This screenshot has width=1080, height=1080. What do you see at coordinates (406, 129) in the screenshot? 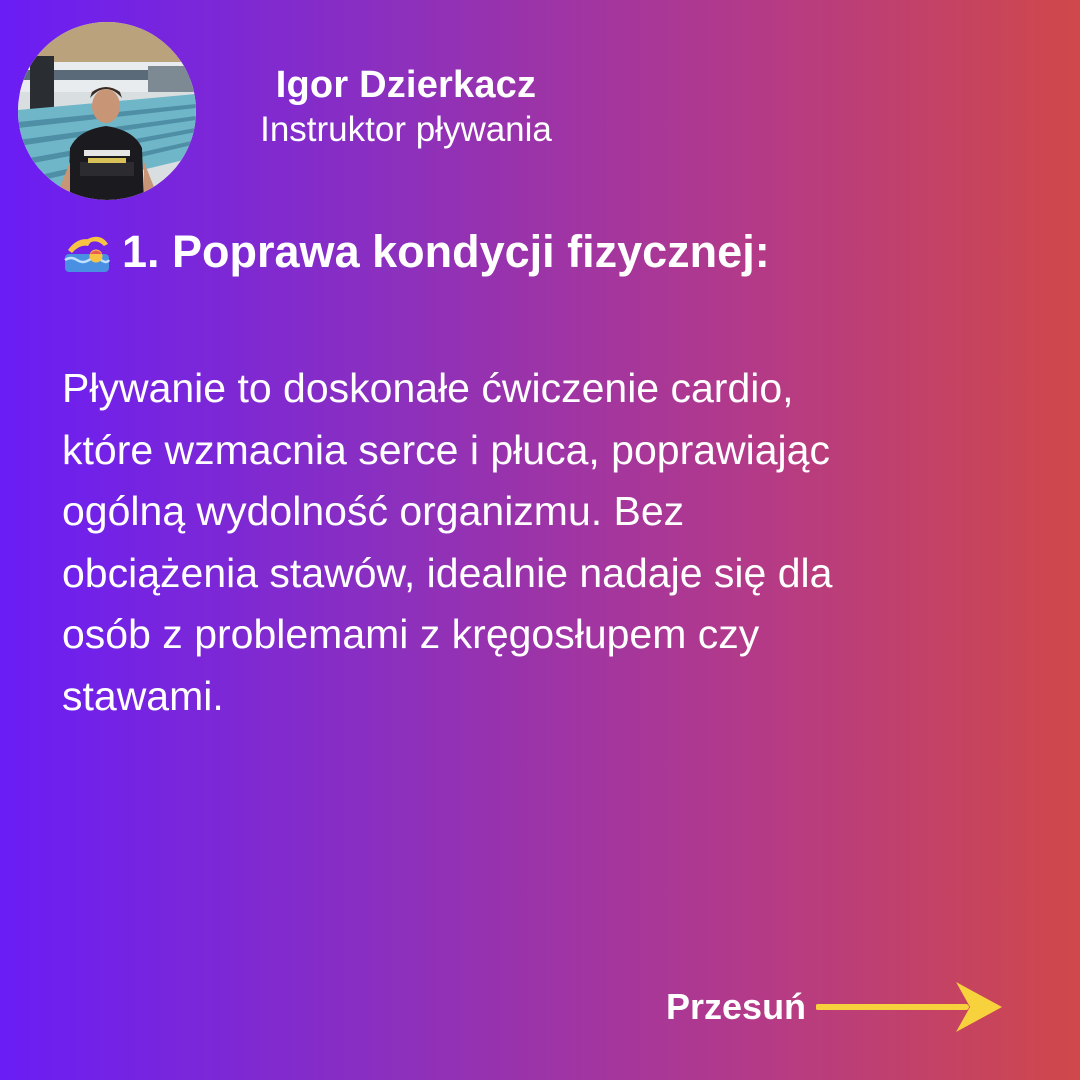
I see `author-role: Instruktor pływania` at bounding box center [406, 129].